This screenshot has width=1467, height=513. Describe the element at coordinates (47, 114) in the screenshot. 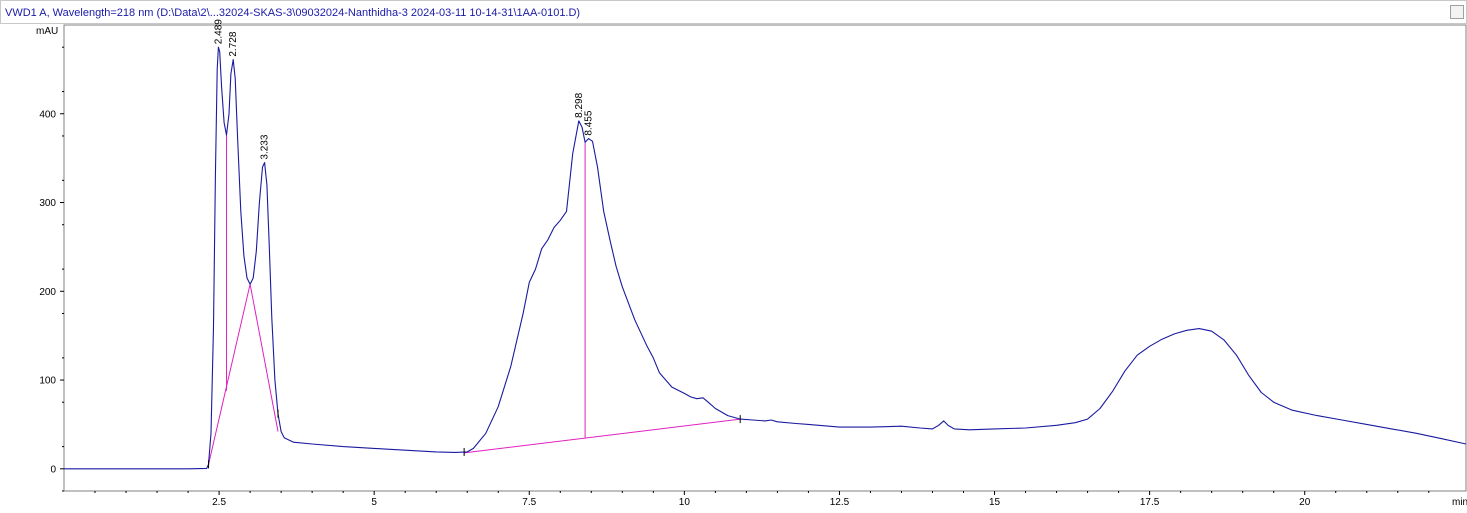

I see `y-tick-label: 400` at that location.